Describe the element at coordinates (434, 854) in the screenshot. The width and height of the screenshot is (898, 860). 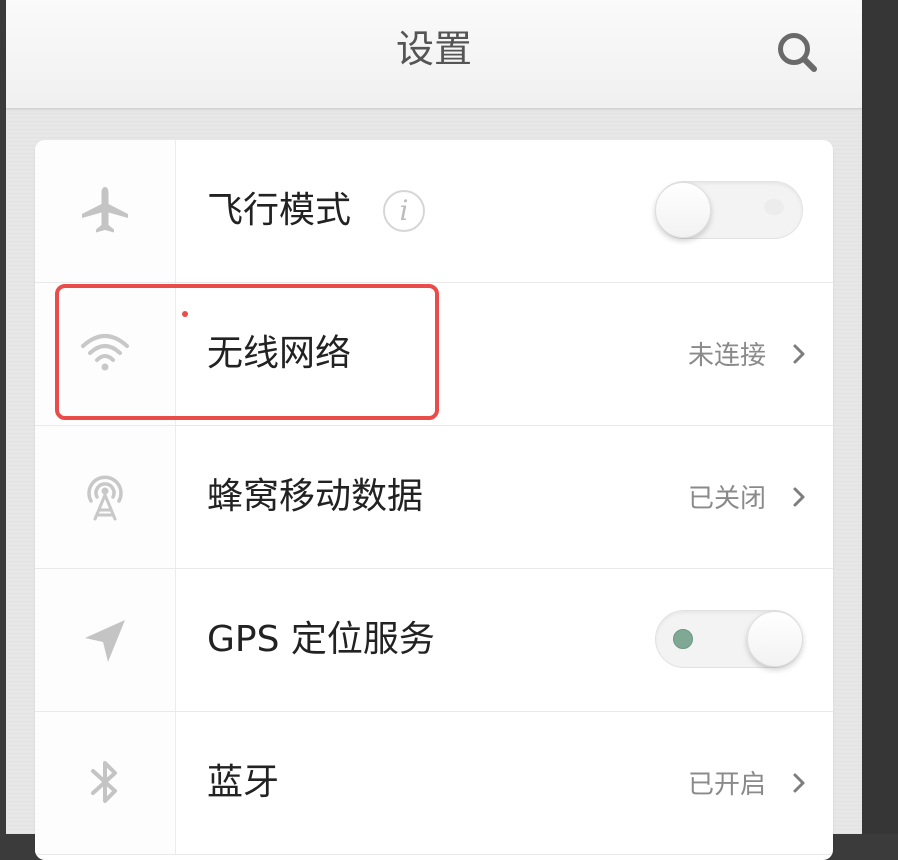
I see `divider` at that location.